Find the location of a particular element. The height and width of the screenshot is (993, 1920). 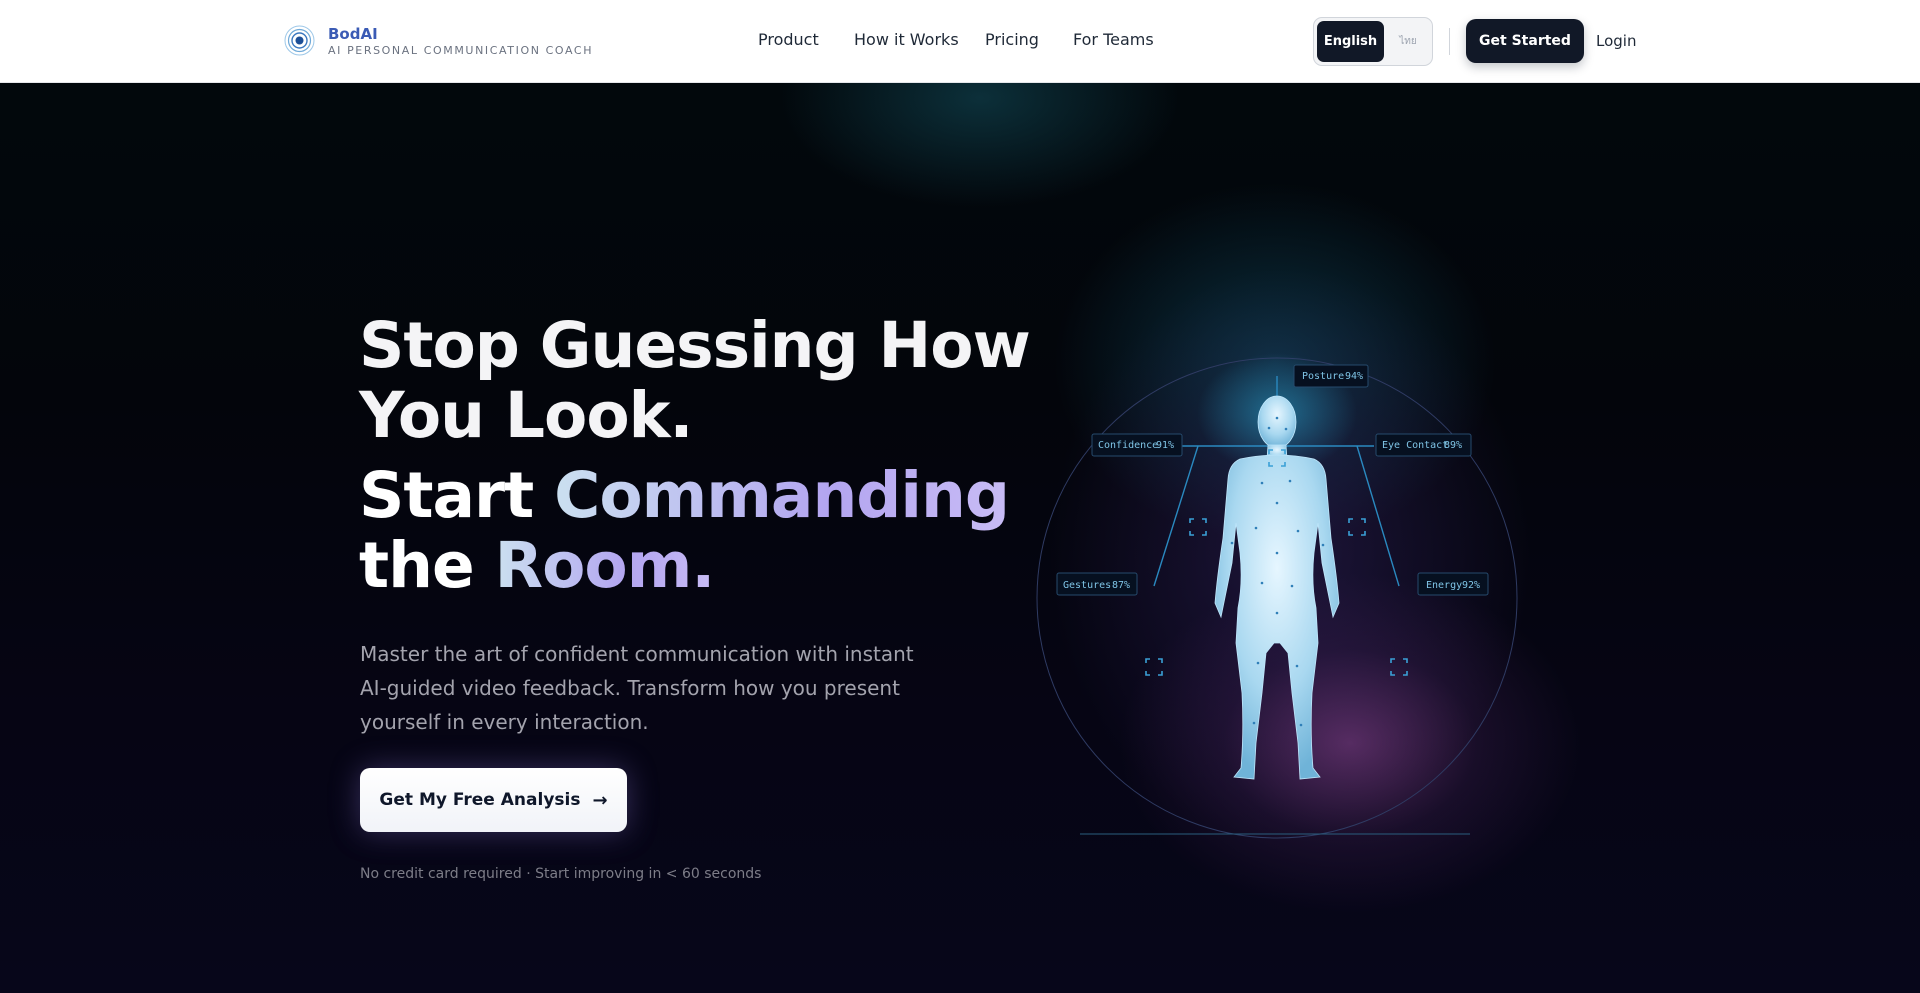

language-switcher: English ไทย is located at coordinates (1373, 41).